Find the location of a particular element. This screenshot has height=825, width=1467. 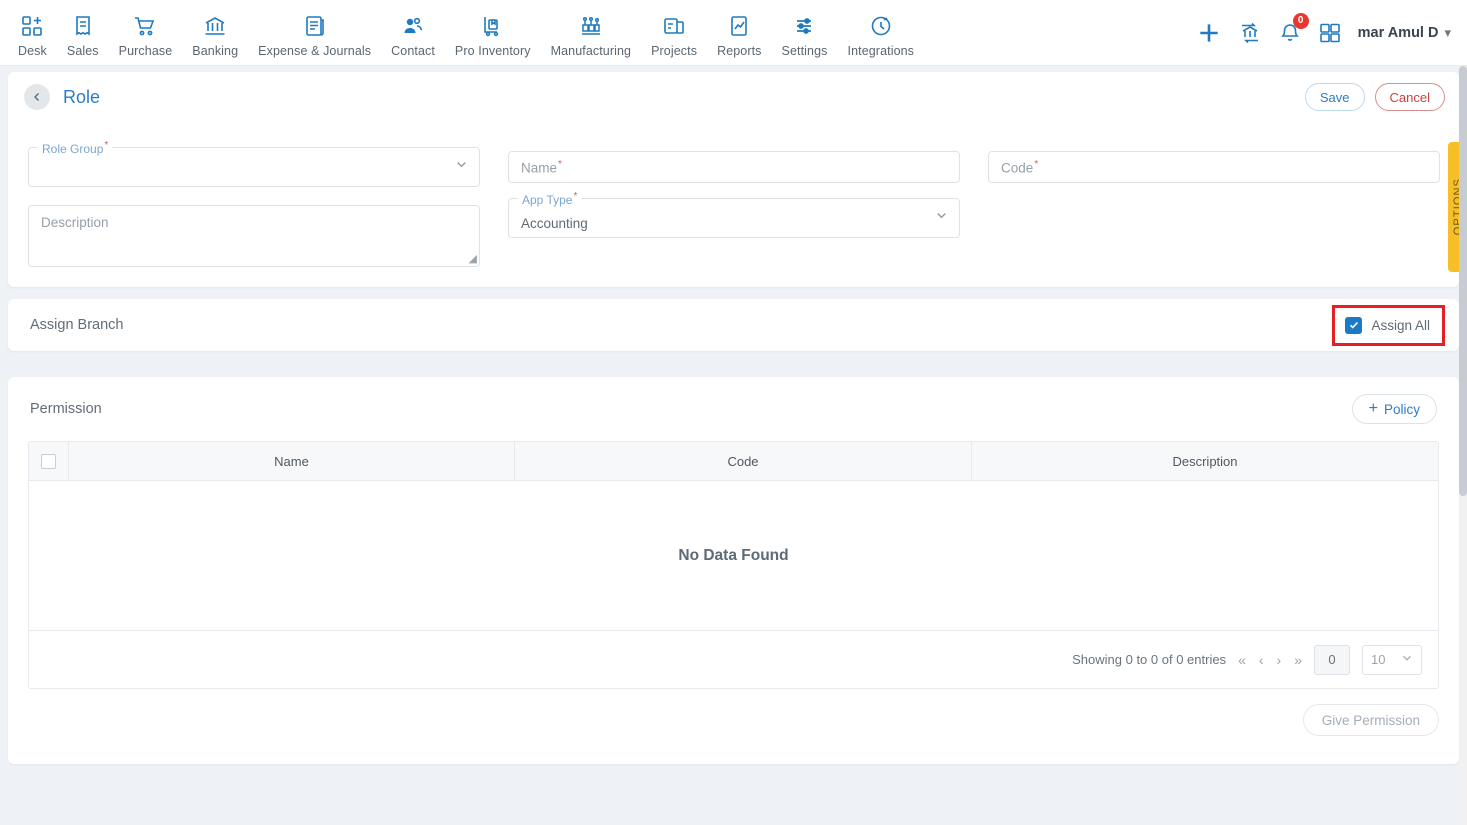

bank-transfer-icon is located at coordinates (1249, 32).